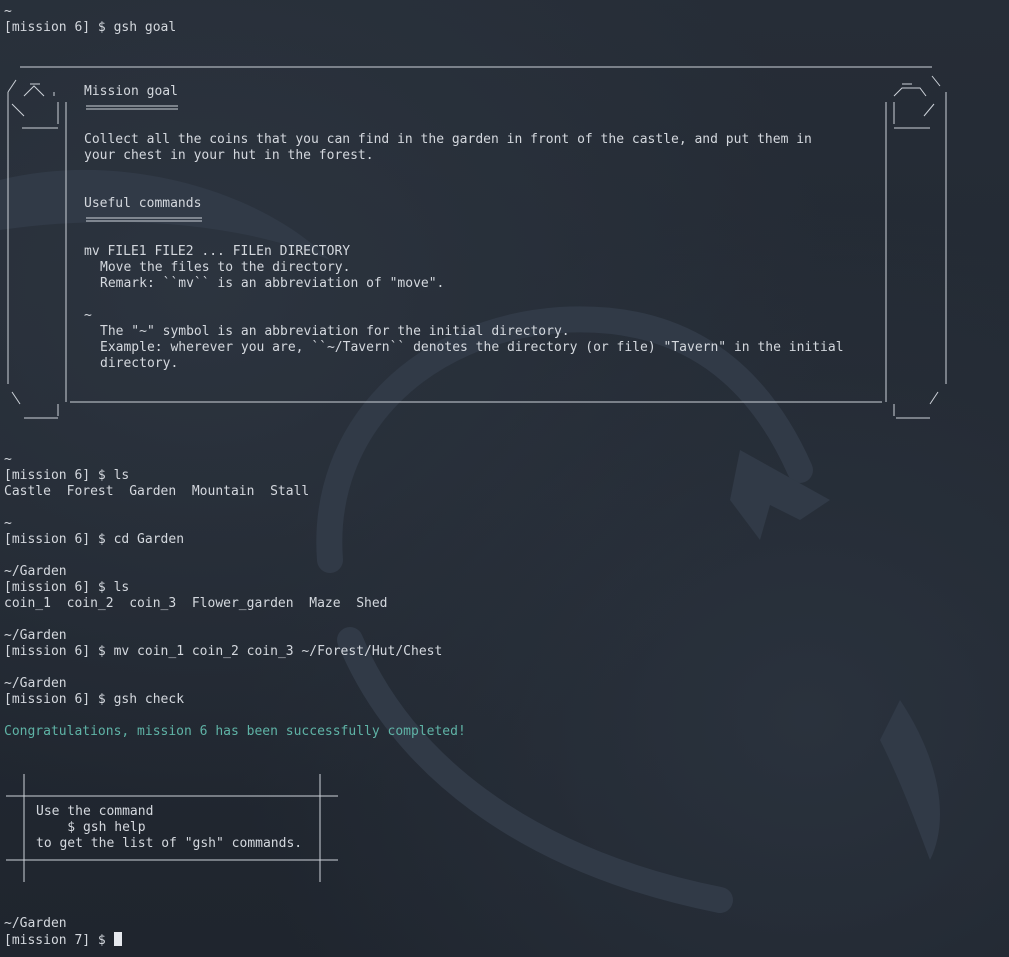 The height and width of the screenshot is (957, 1009). What do you see at coordinates (172, 828) in the screenshot?
I see `help-box` at bounding box center [172, 828].